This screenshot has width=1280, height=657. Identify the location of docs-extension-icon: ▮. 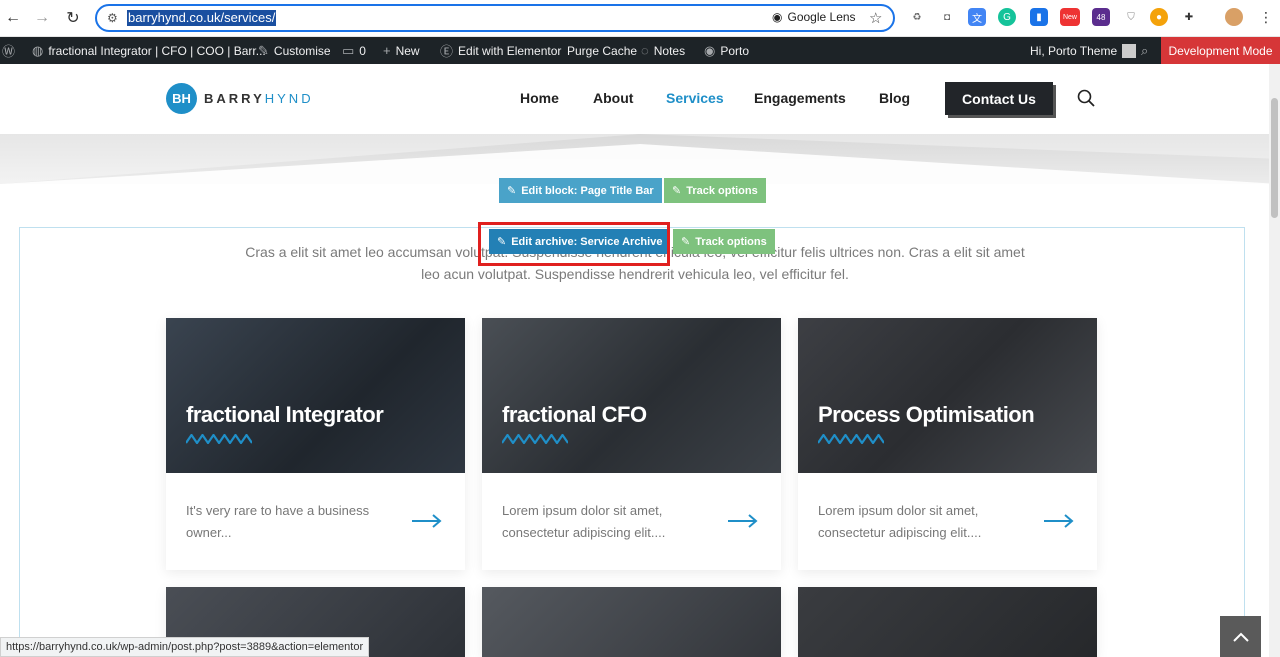
(1039, 17).